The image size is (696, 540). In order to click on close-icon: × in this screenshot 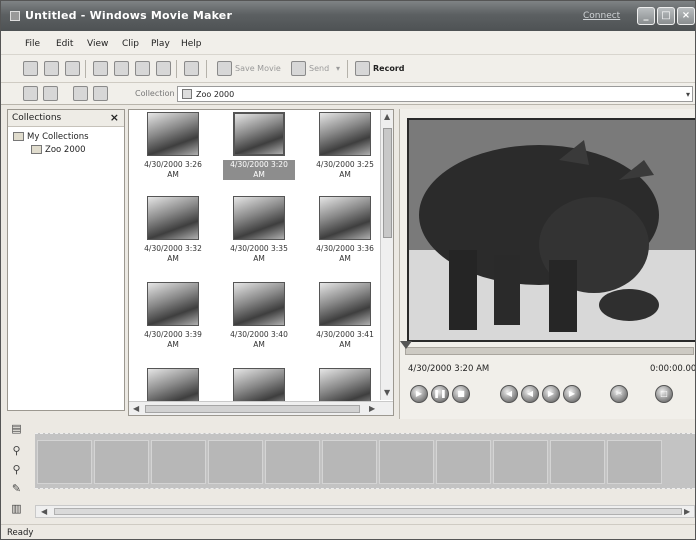, I will do `click(114, 117)`.